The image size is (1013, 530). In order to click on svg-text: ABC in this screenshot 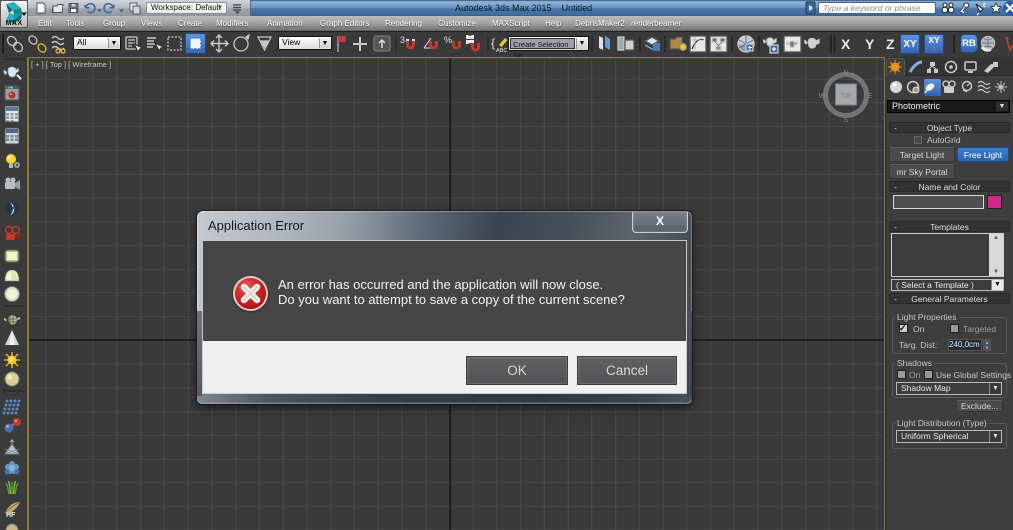, I will do `click(501, 51)`.